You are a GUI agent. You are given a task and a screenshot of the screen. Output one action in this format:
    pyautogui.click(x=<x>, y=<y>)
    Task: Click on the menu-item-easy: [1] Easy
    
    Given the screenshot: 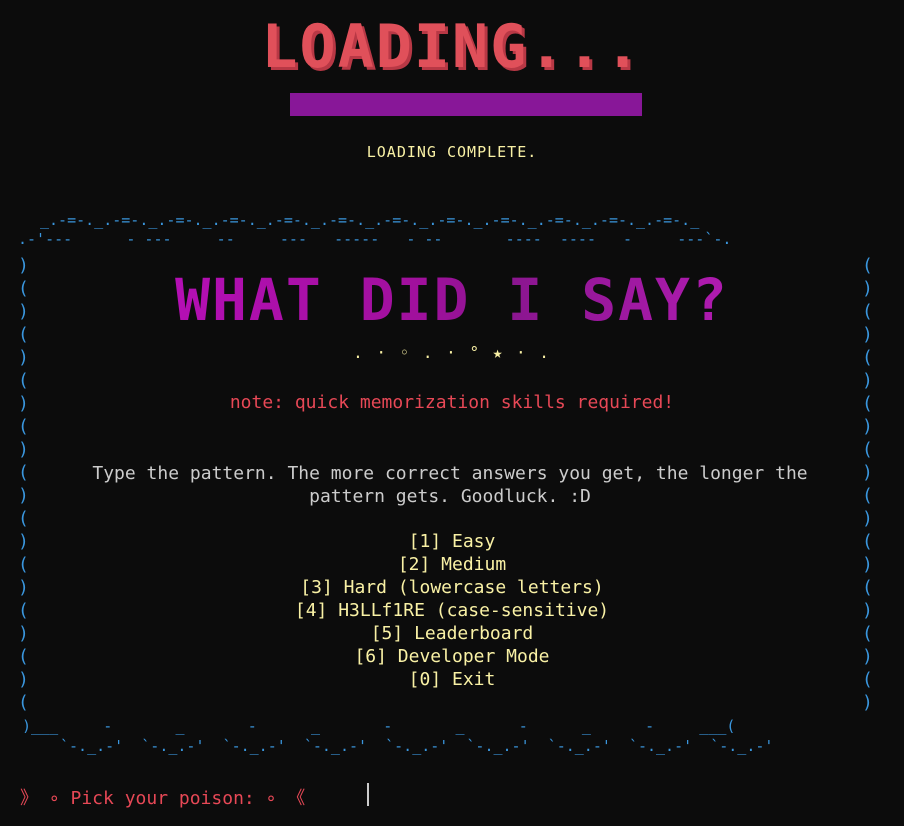 What is the action you would take?
    pyautogui.click(x=452, y=541)
    